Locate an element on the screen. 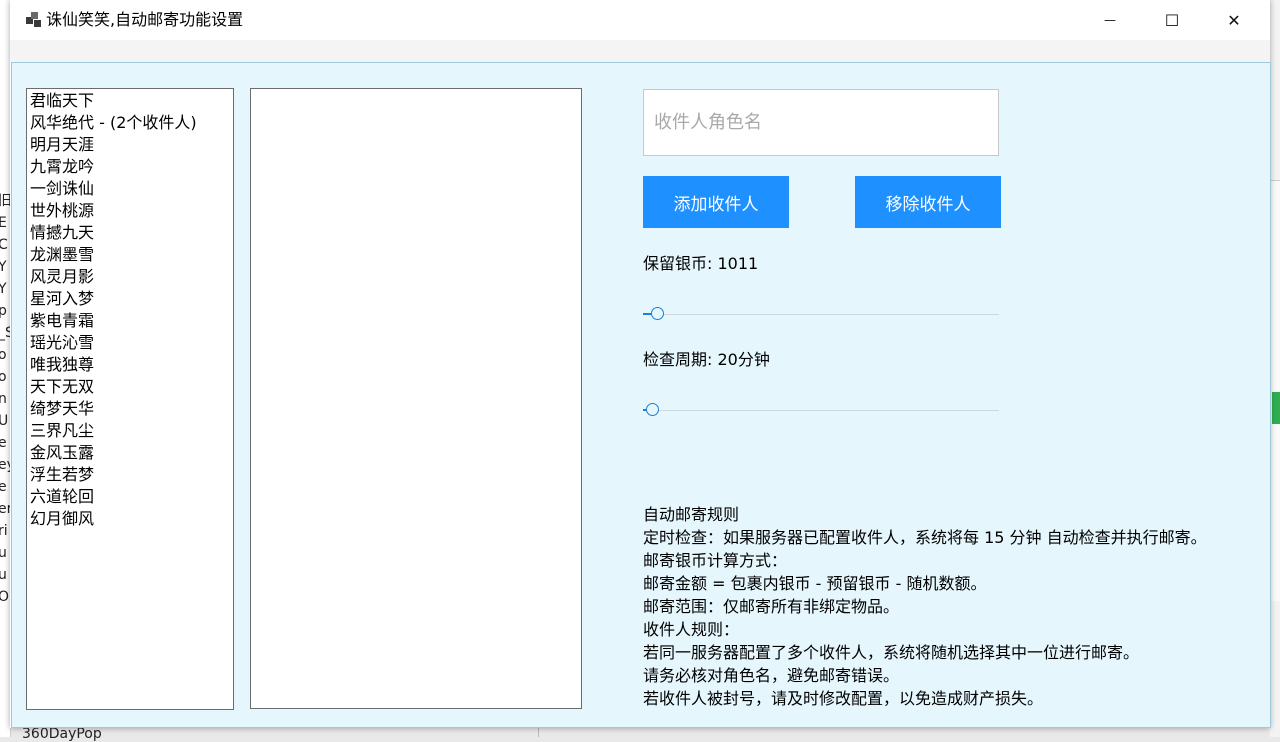 Image resolution: width=1280 pixels, height=742 pixels. server-list-item: 龙渊墨雪 is located at coordinates (130, 255).